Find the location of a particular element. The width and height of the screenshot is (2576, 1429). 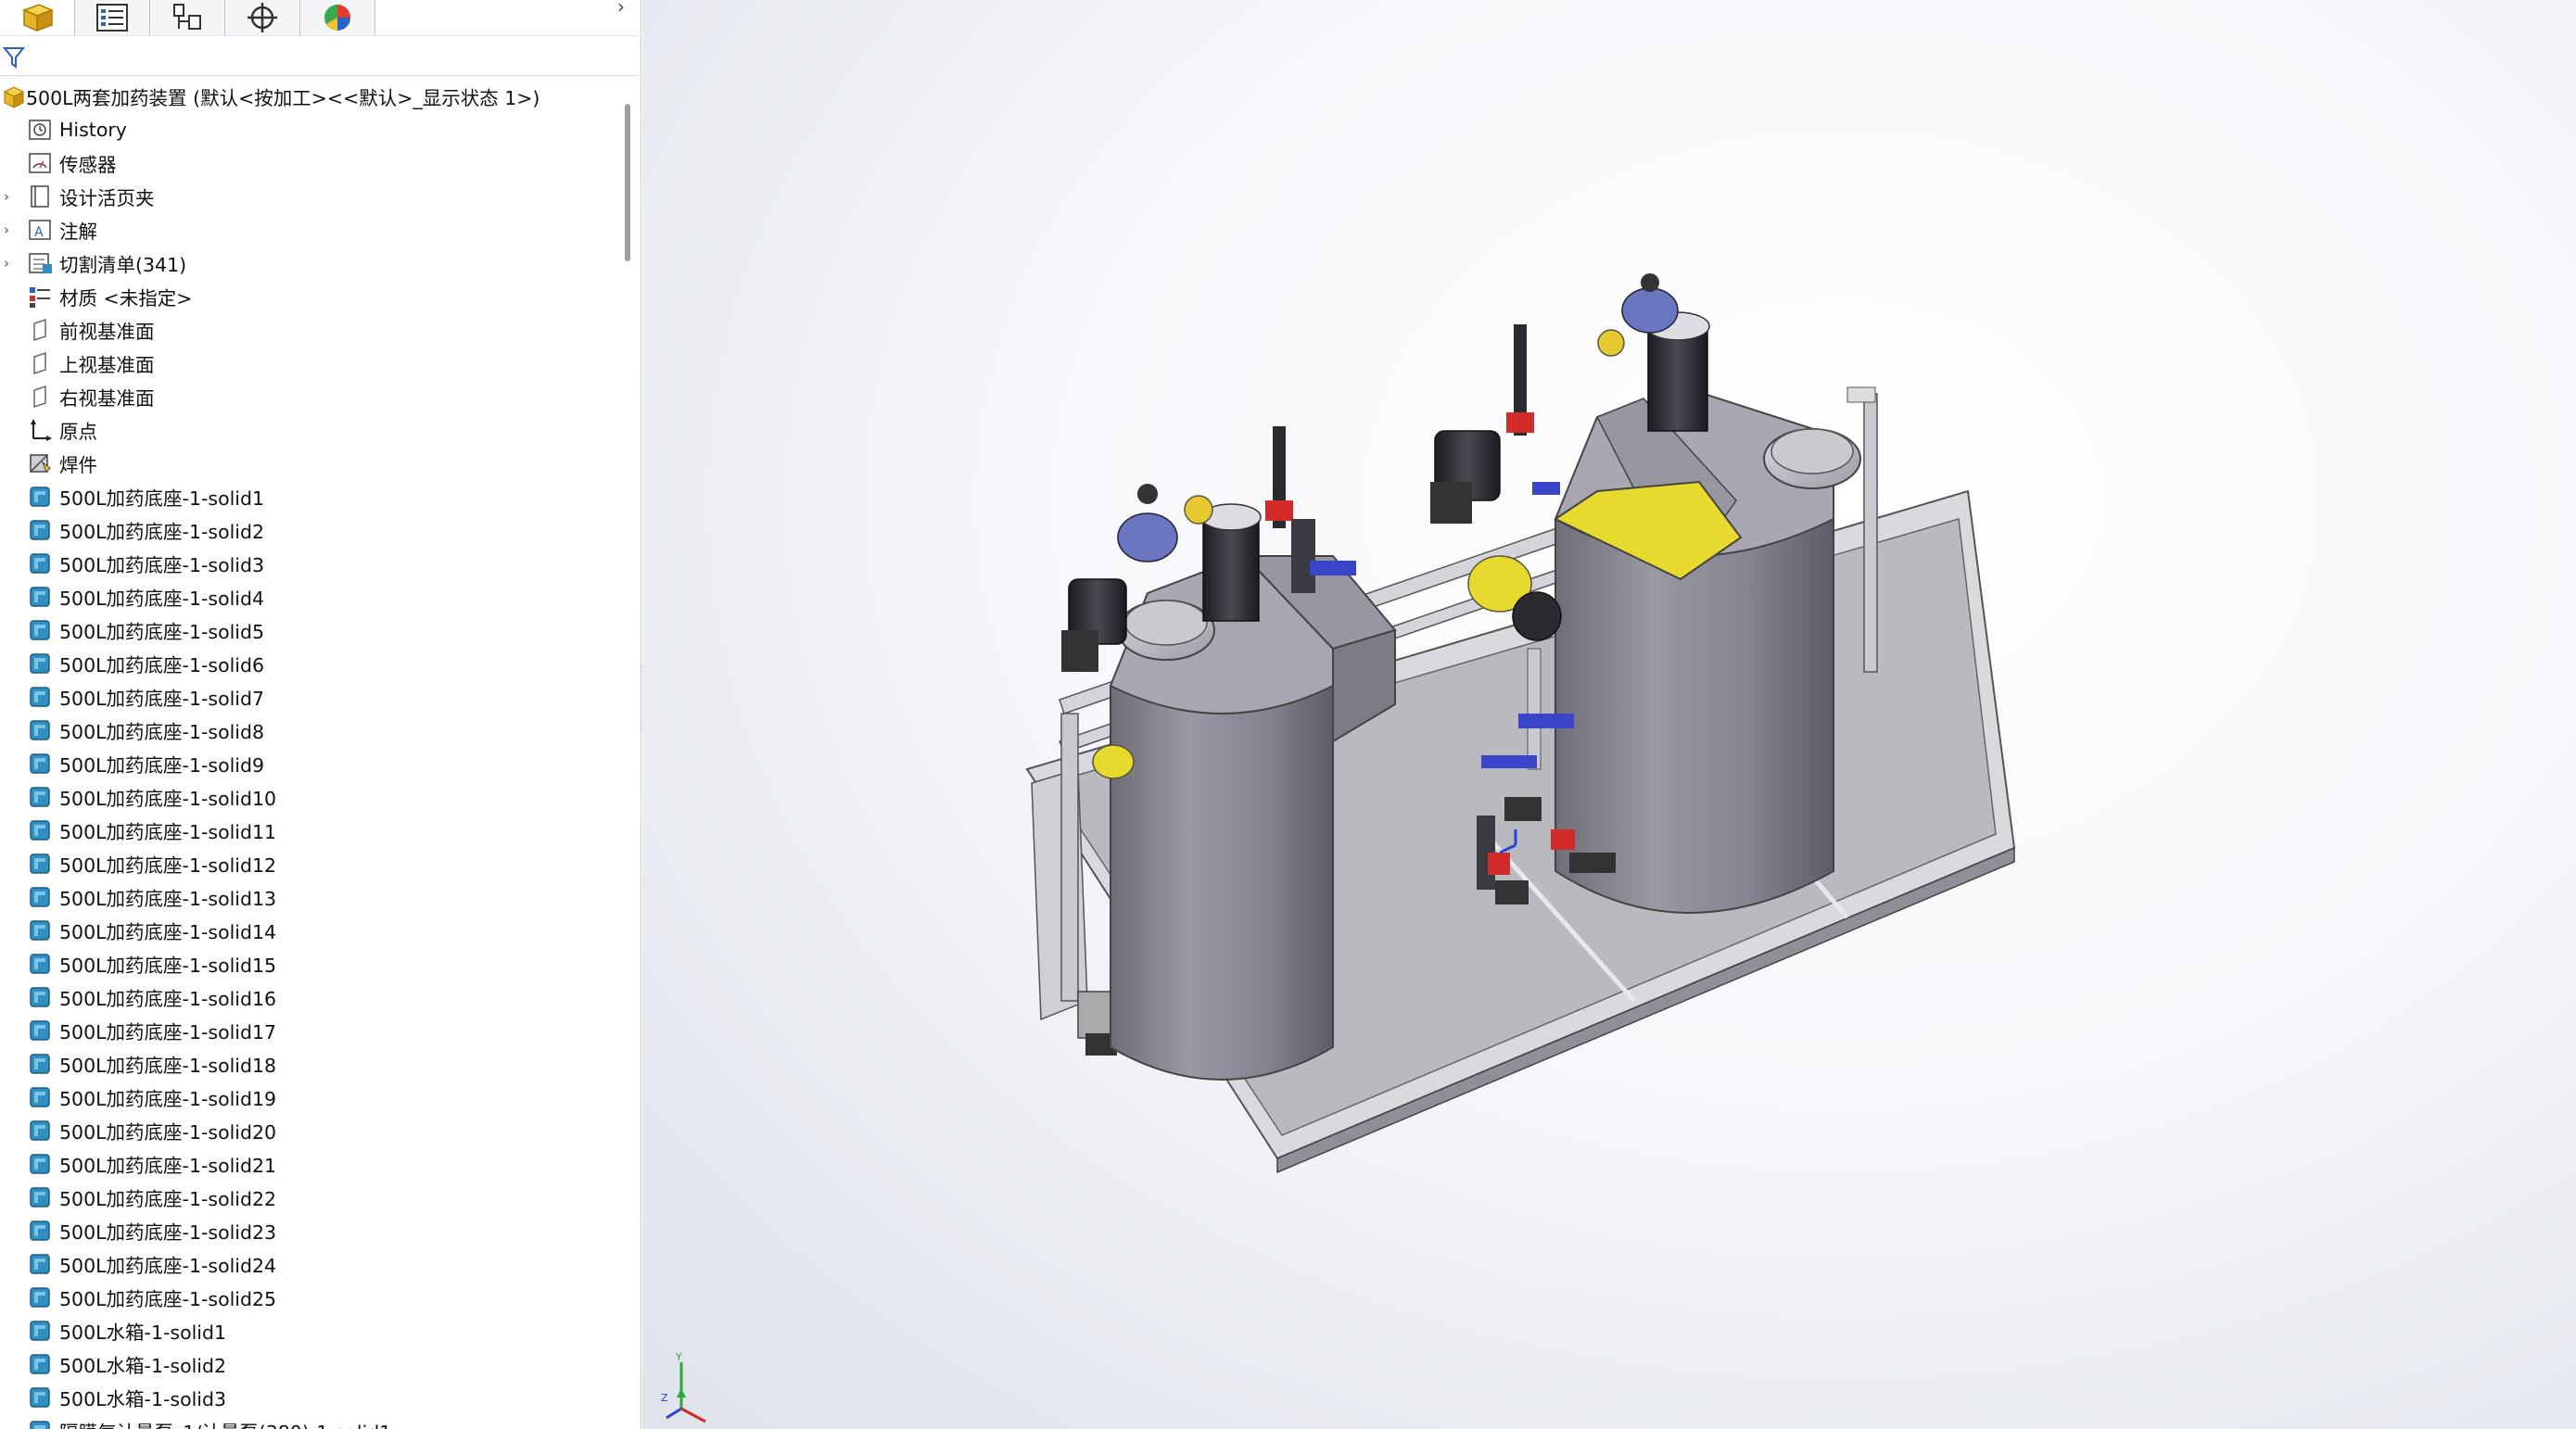

tree-item: 500L加药底座-1-solid4 is located at coordinates (310, 597).